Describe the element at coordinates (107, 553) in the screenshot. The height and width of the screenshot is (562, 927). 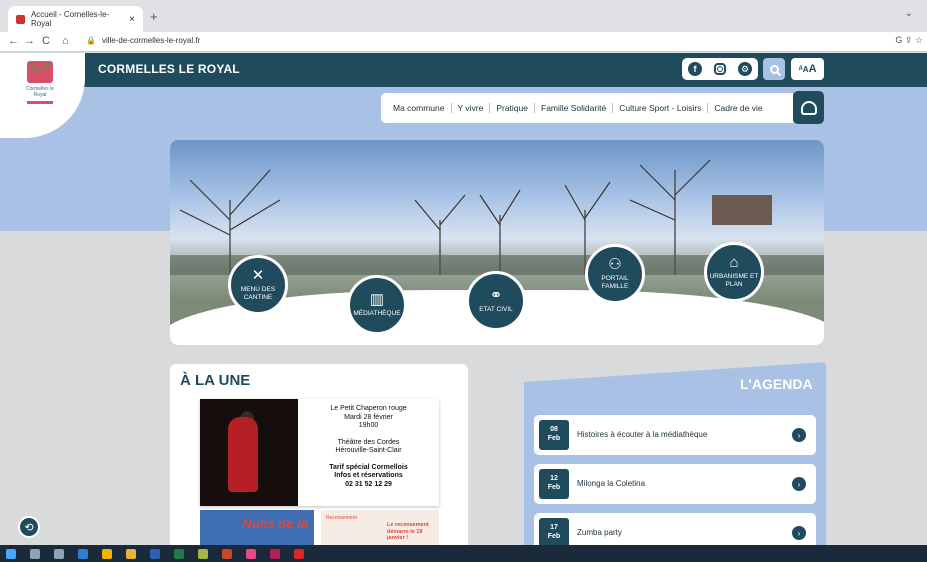
I see `chrome-icon` at that location.